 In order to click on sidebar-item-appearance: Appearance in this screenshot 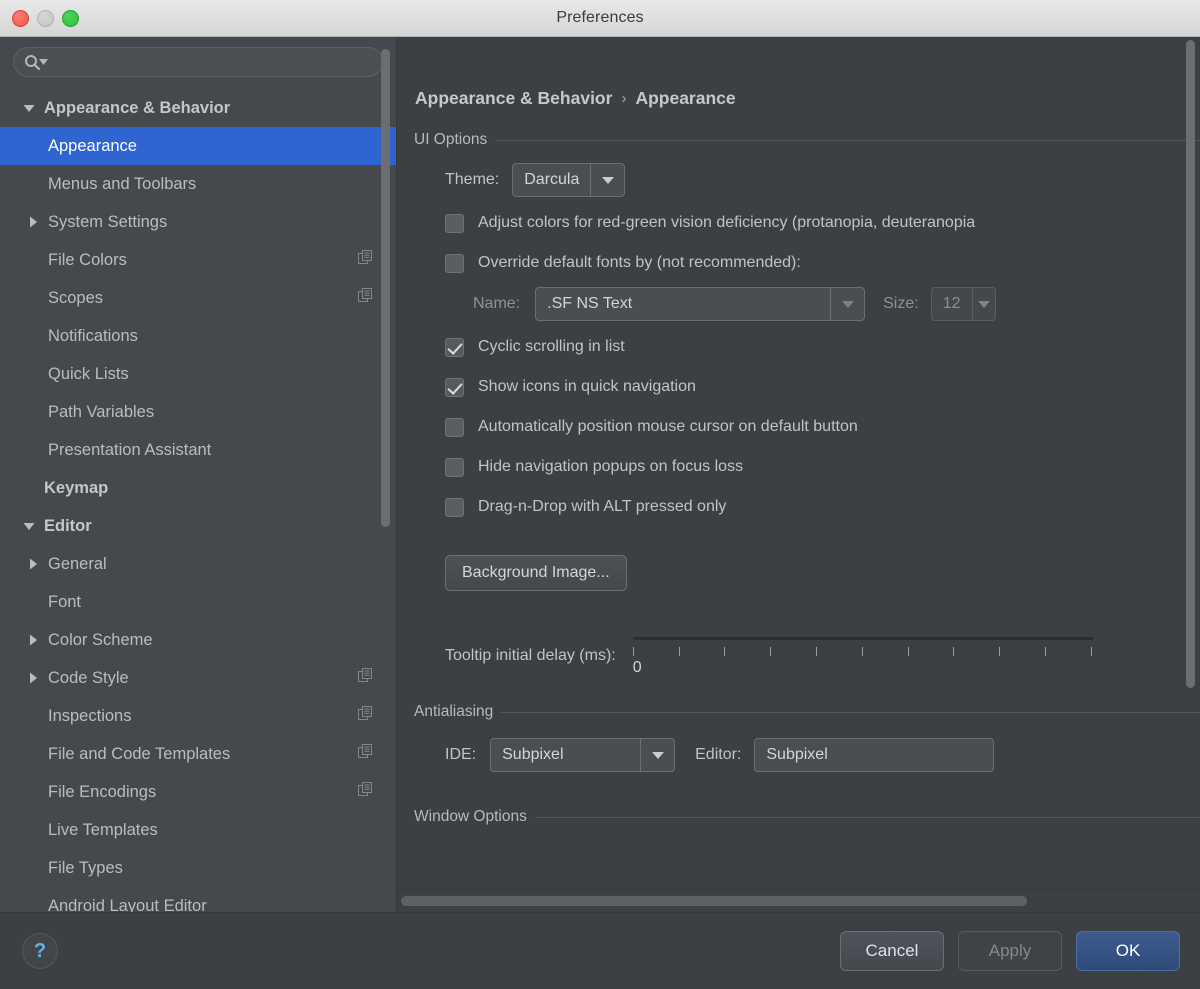, I will do `click(198, 146)`.